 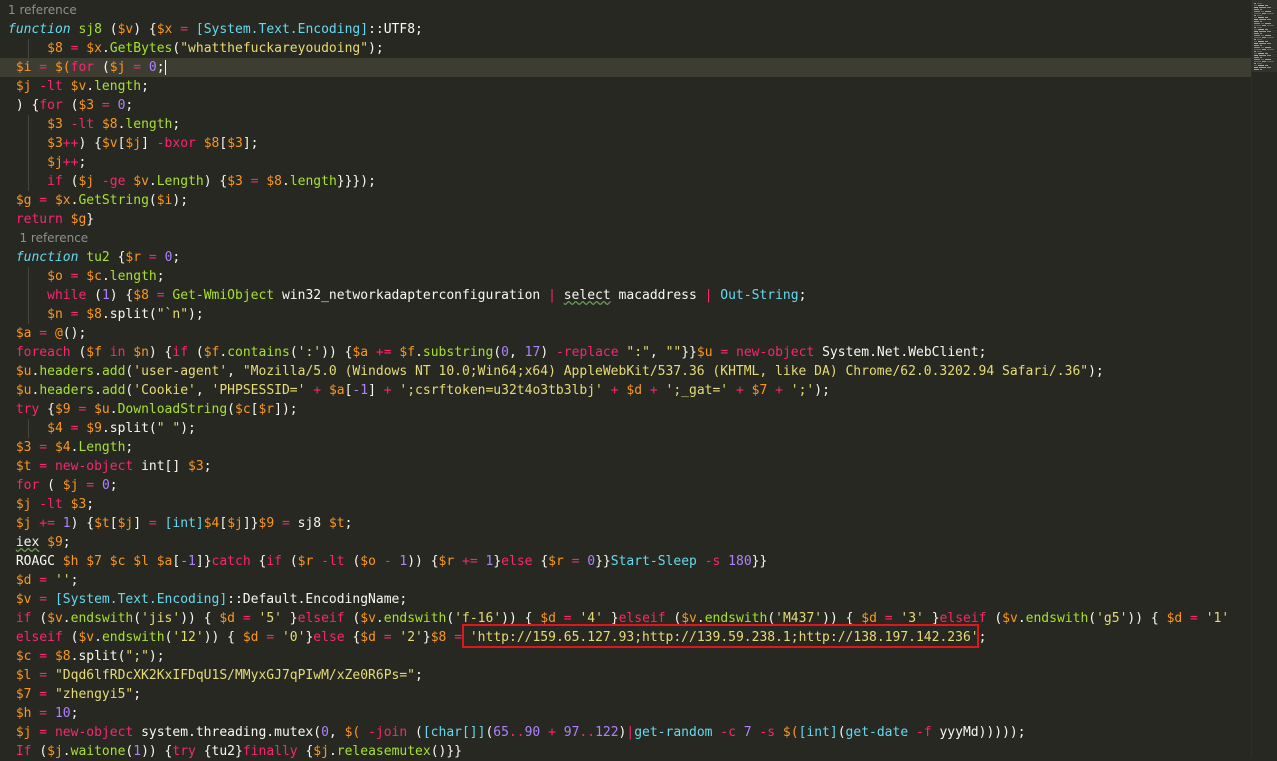 What do you see at coordinates (114, 181) in the screenshot?
I see `token-op: -ge` at bounding box center [114, 181].